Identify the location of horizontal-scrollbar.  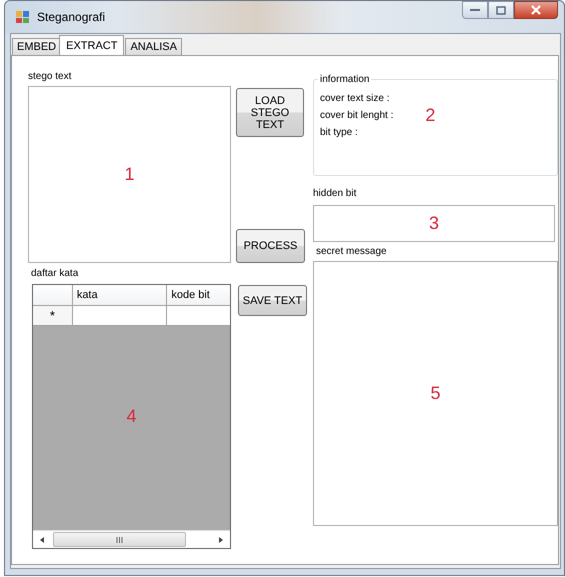
(131, 539).